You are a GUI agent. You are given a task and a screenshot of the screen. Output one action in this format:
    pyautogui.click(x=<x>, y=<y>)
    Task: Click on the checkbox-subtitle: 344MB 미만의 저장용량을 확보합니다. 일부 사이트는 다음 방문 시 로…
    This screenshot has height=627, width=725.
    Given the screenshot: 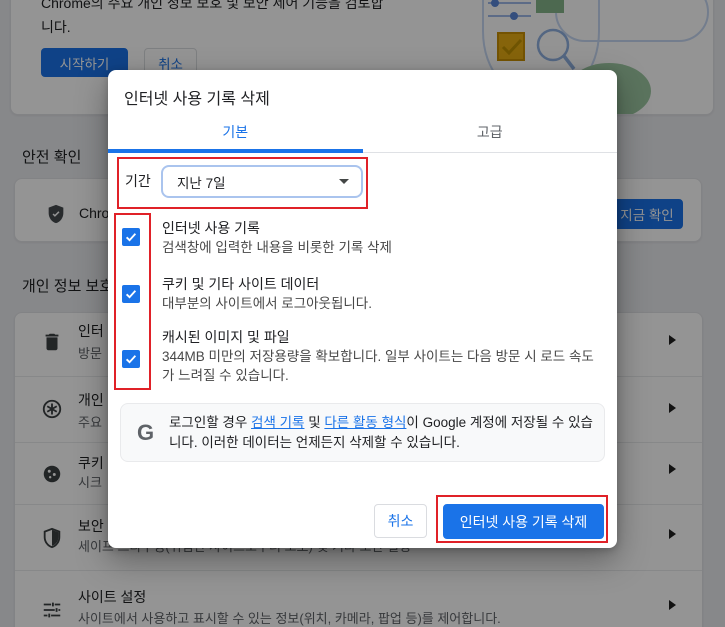 What is the action you would take?
    pyautogui.click(x=378, y=366)
    